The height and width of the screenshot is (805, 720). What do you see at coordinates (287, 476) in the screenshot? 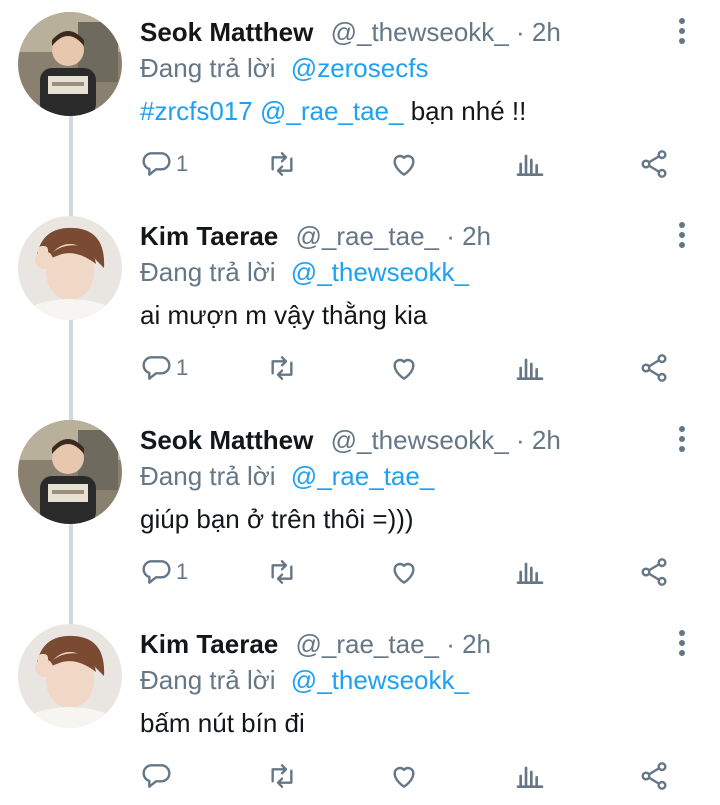
I see `replying-to: Đang trả lời @_rae_tae_` at bounding box center [287, 476].